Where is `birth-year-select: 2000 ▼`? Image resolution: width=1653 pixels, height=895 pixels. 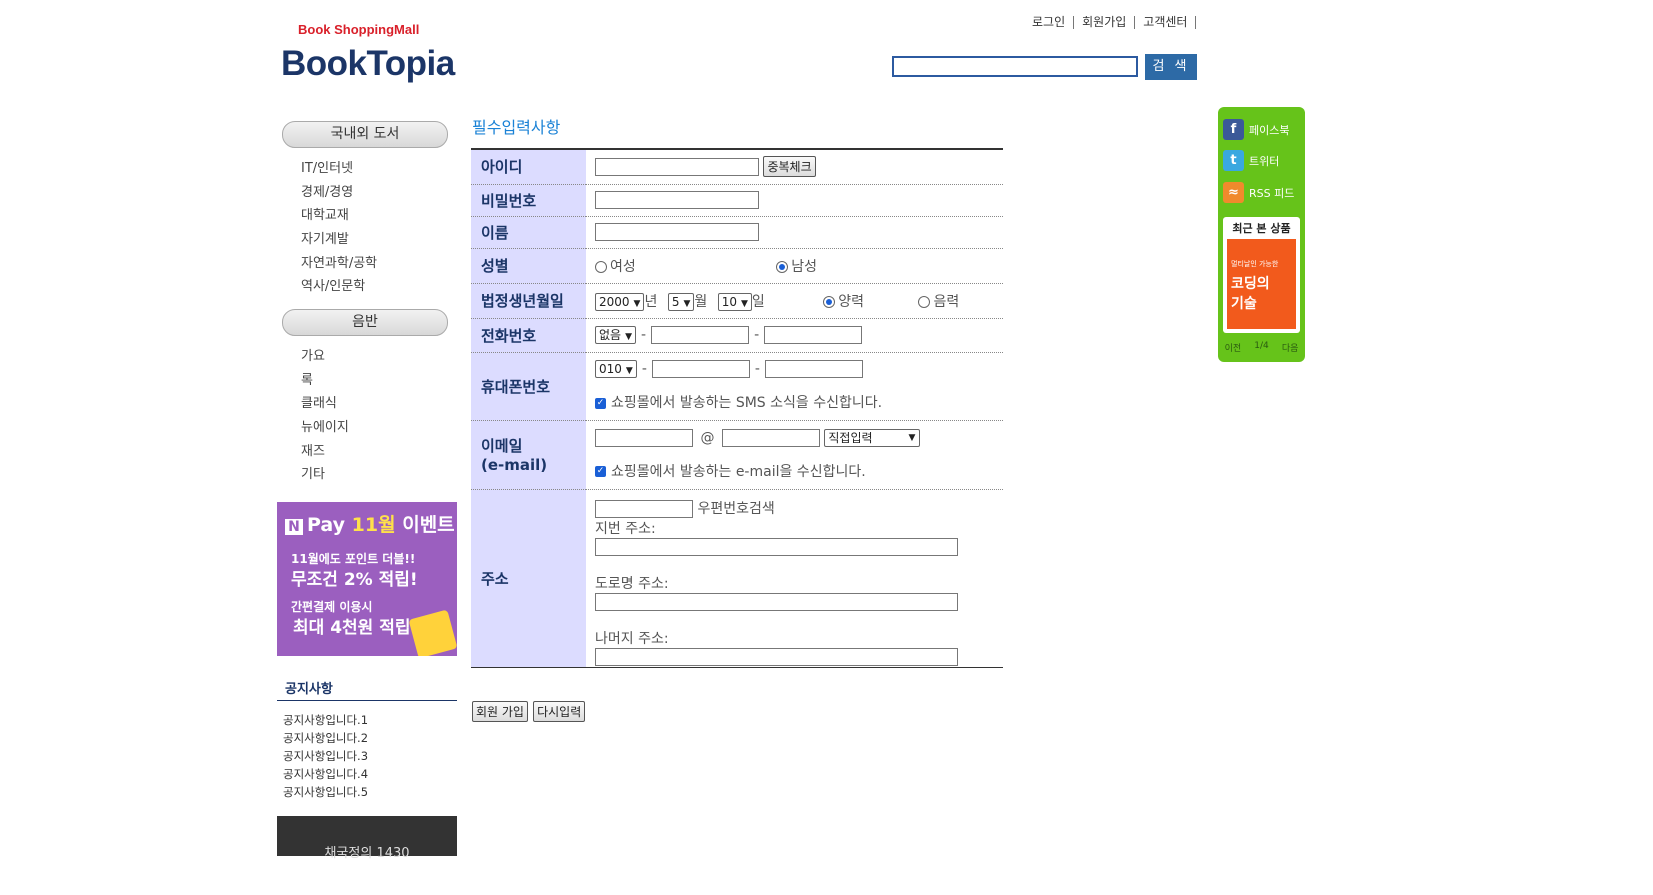
birth-year-select: 2000 ▼ is located at coordinates (620, 301).